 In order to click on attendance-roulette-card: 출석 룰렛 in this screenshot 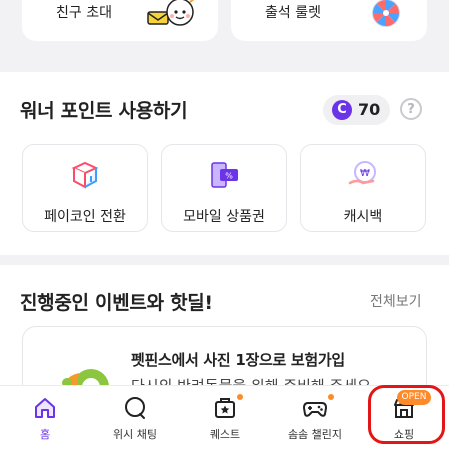, I will do `click(329, 20)`.